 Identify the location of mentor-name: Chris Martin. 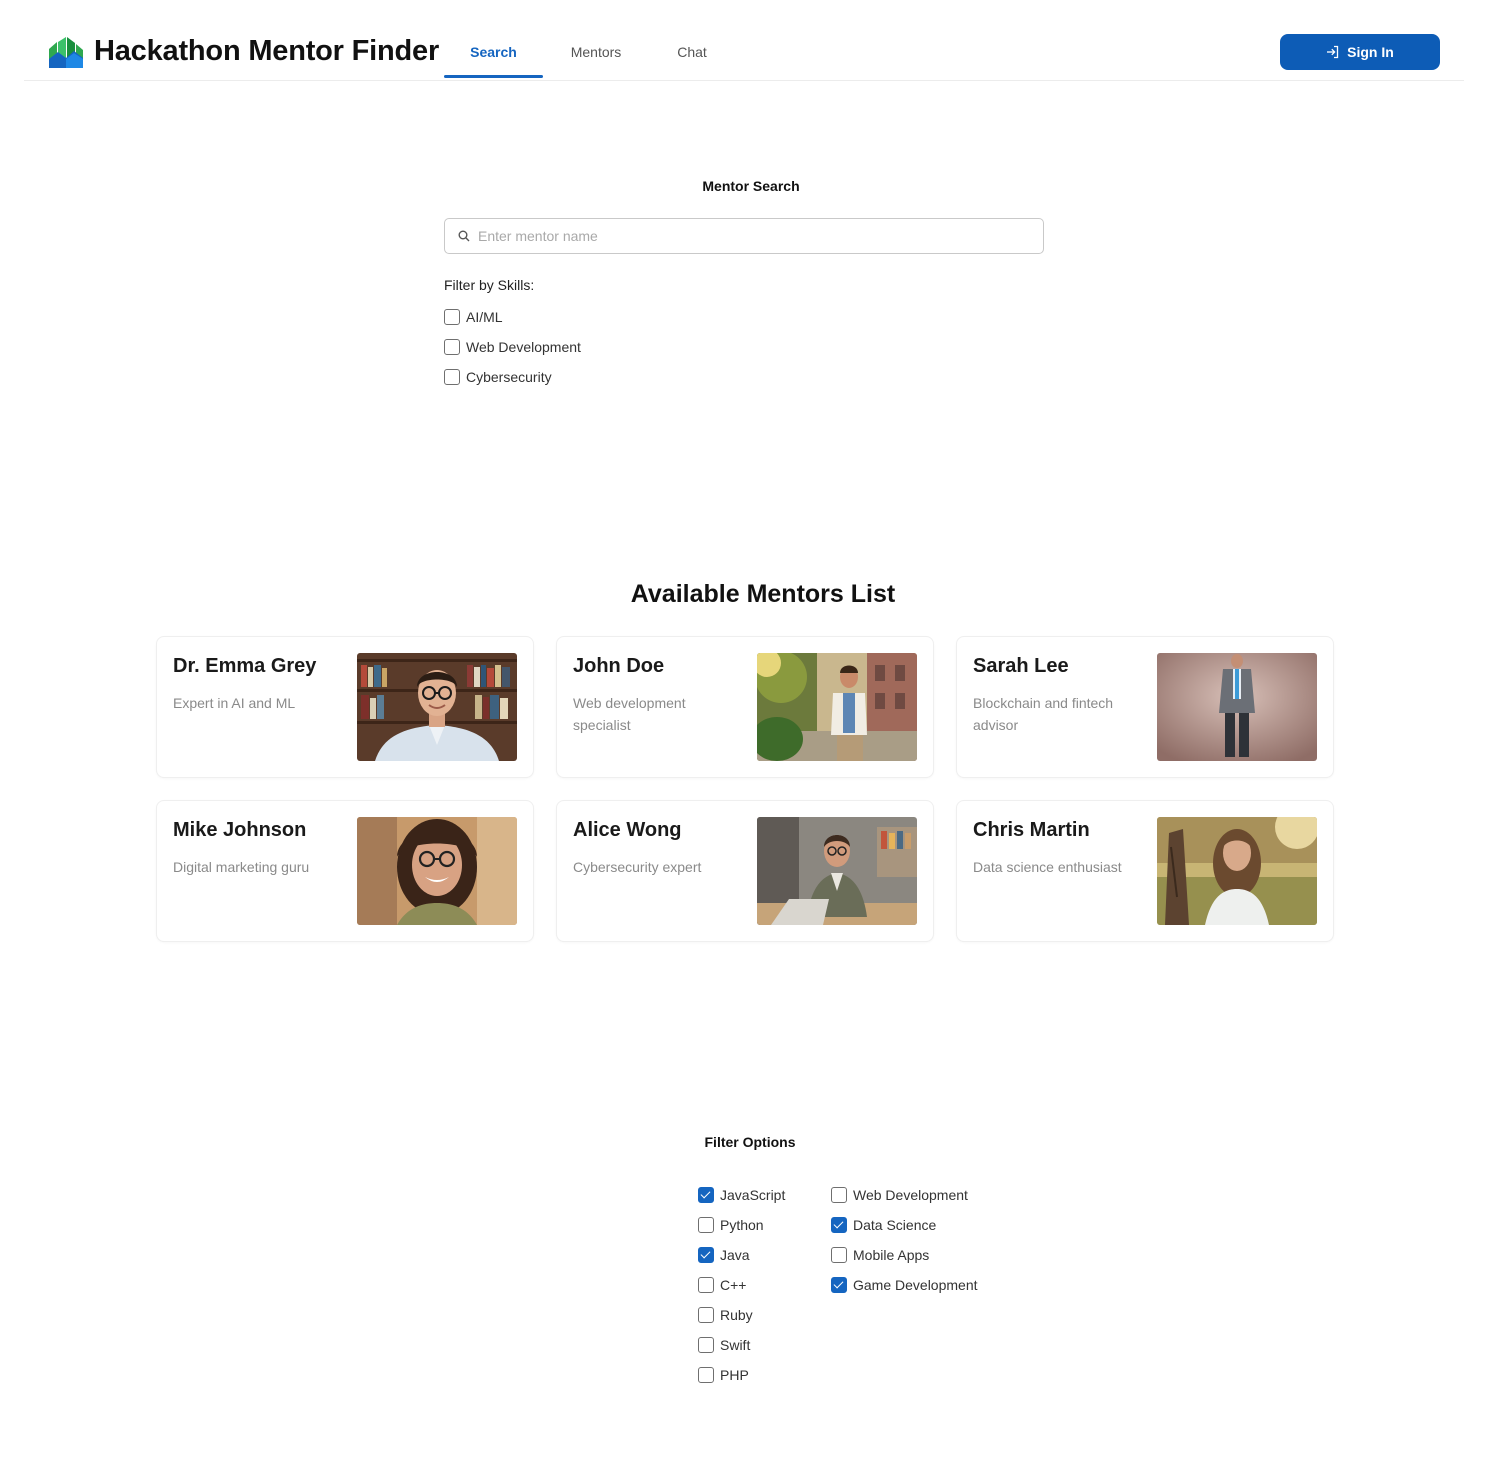
(1031, 830).